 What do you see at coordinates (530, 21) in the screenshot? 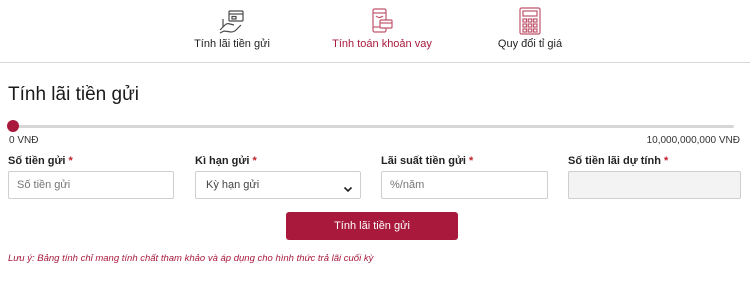
I see `calculator-icon` at bounding box center [530, 21].